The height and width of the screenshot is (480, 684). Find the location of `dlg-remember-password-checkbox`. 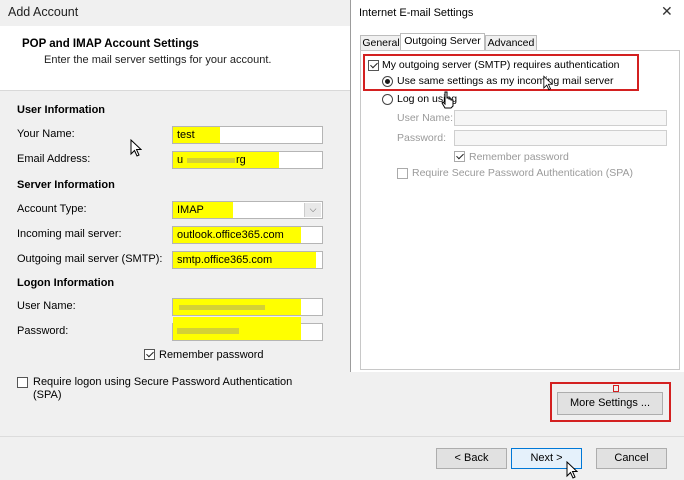

dlg-remember-password-checkbox is located at coordinates (459, 156).